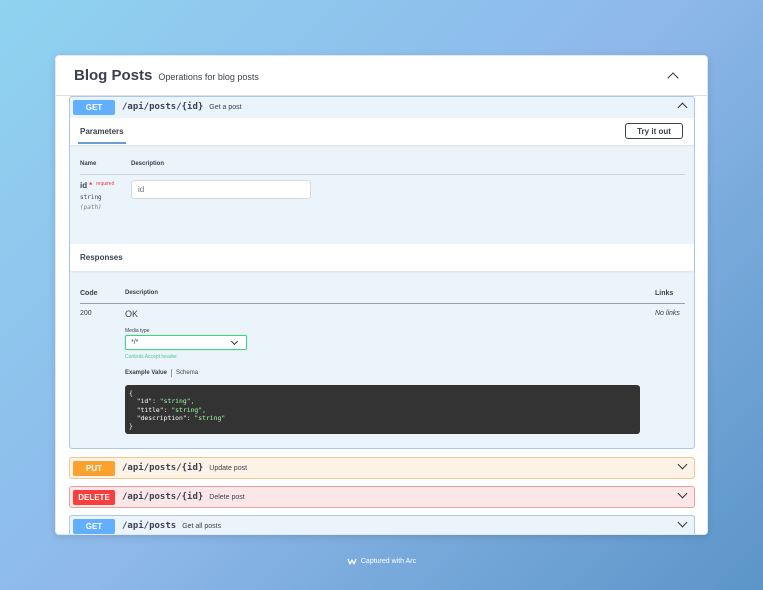 The height and width of the screenshot is (590, 763). What do you see at coordinates (89, 293) in the screenshot?
I see `resp-col-code: Code` at bounding box center [89, 293].